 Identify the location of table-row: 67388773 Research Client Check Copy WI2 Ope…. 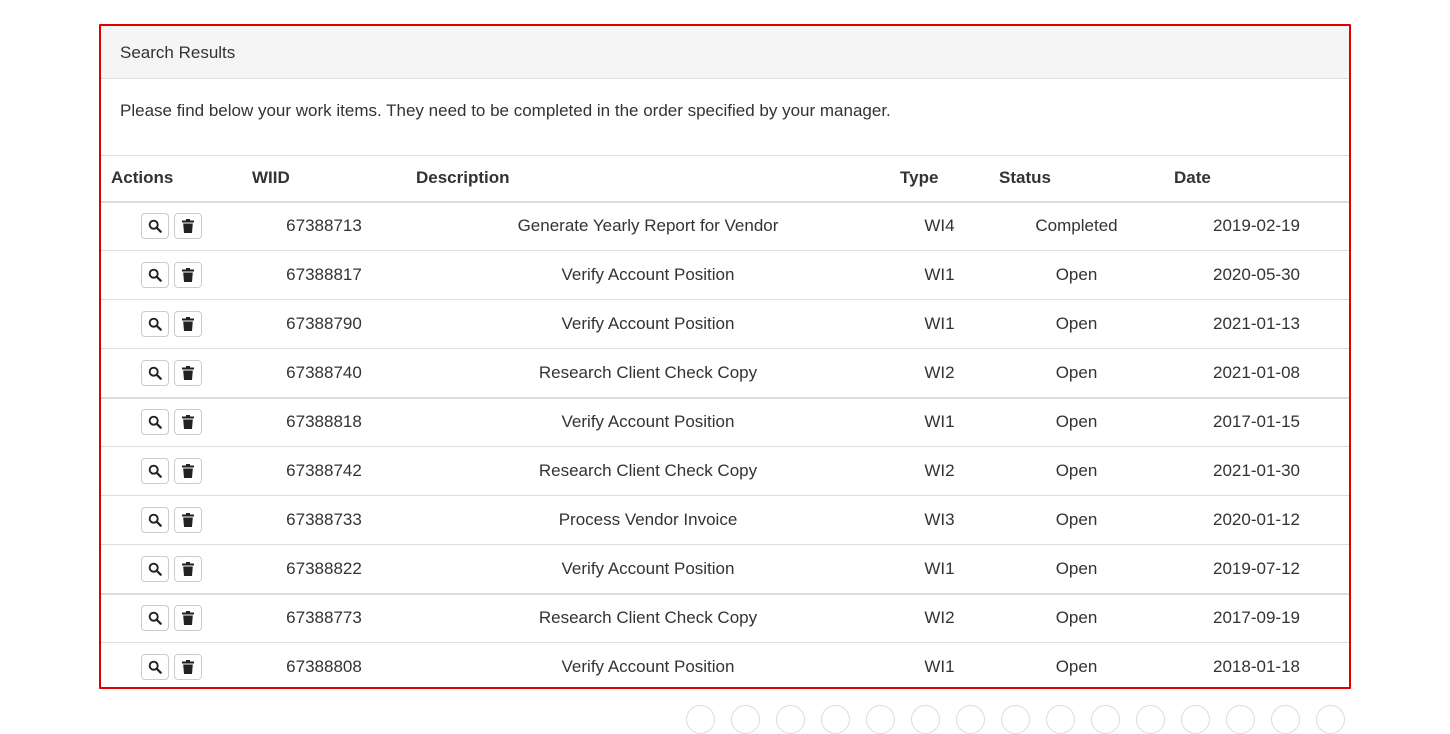
(725, 617).